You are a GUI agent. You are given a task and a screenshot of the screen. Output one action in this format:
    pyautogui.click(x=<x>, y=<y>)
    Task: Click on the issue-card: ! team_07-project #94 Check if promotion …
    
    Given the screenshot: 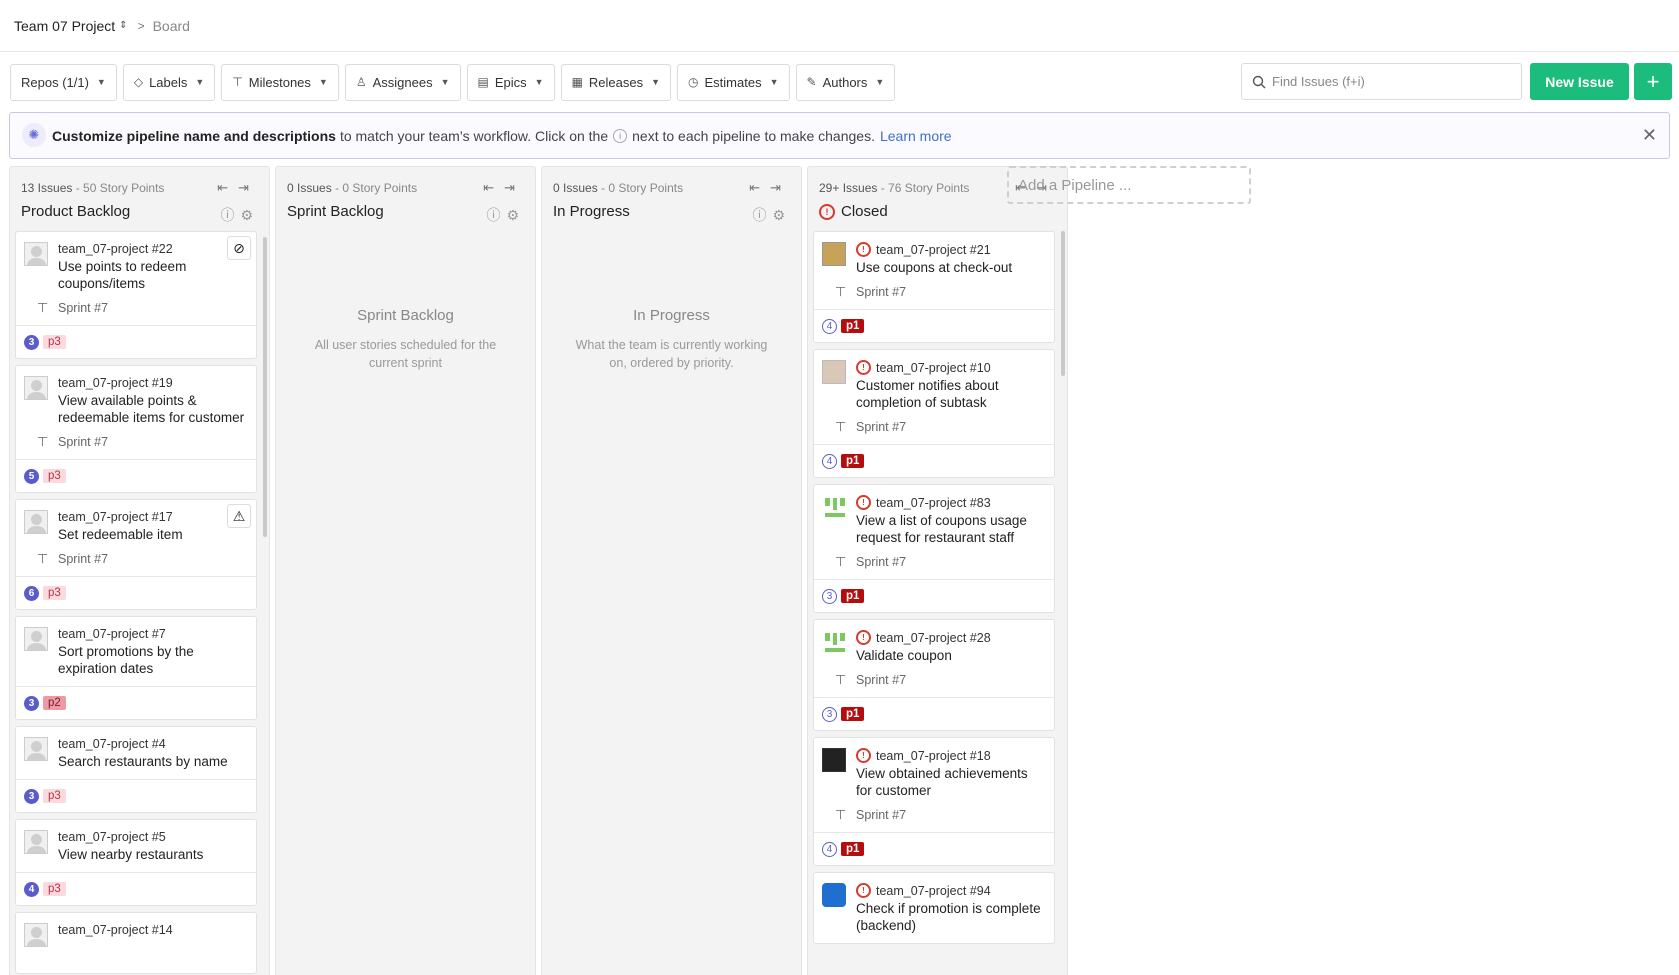 What is the action you would take?
    pyautogui.click(x=934, y=908)
    